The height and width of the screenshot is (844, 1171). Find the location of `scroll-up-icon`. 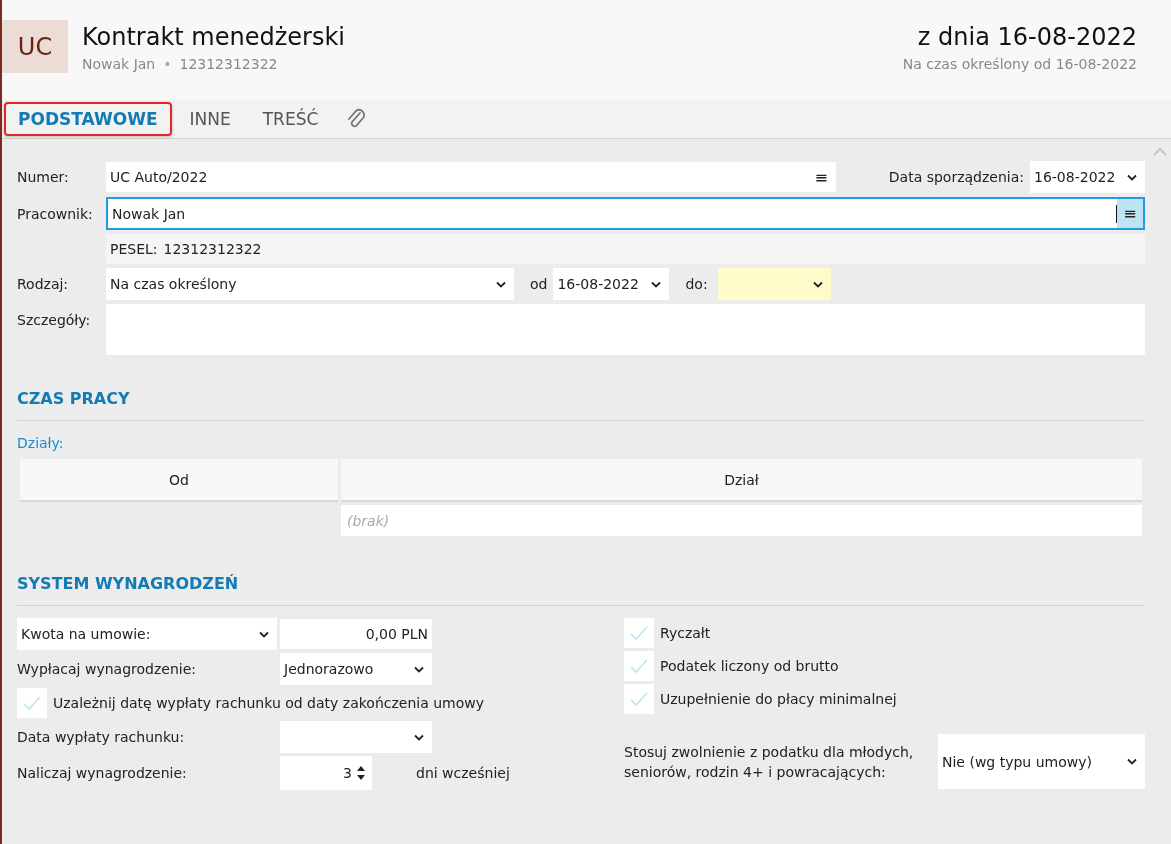

scroll-up-icon is located at coordinates (1160, 151).